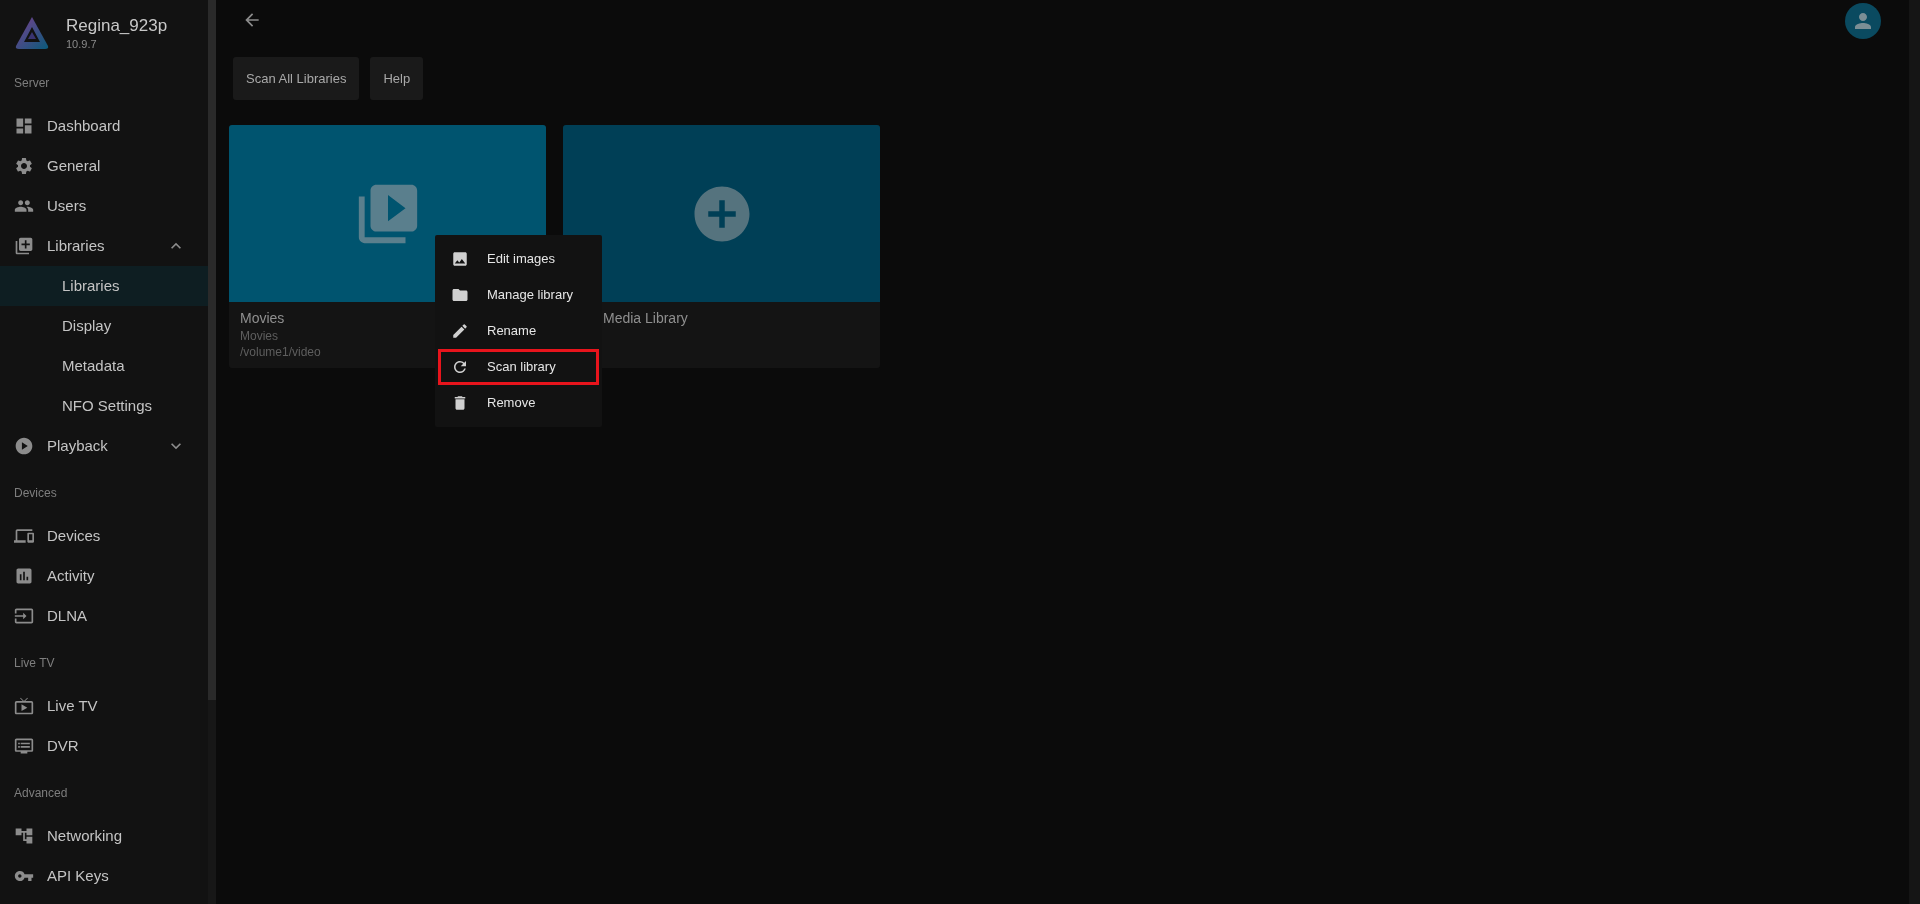 The height and width of the screenshot is (904, 1920). I want to click on scrollbar, so click(212, 452).